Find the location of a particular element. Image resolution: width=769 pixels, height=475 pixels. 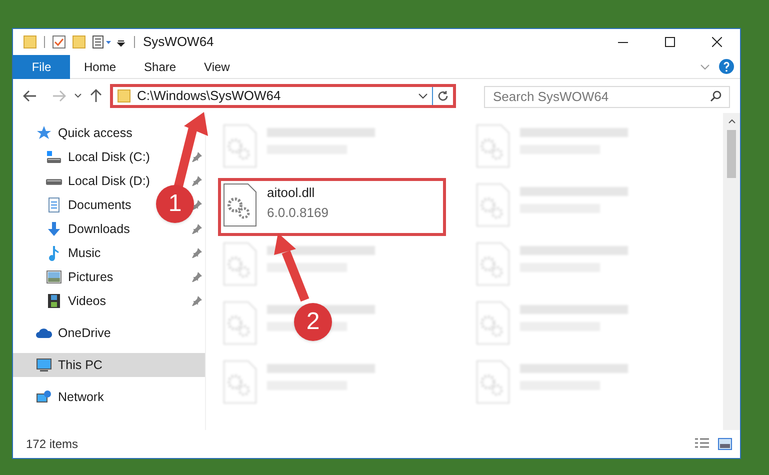

folder-icon is located at coordinates (124, 96).